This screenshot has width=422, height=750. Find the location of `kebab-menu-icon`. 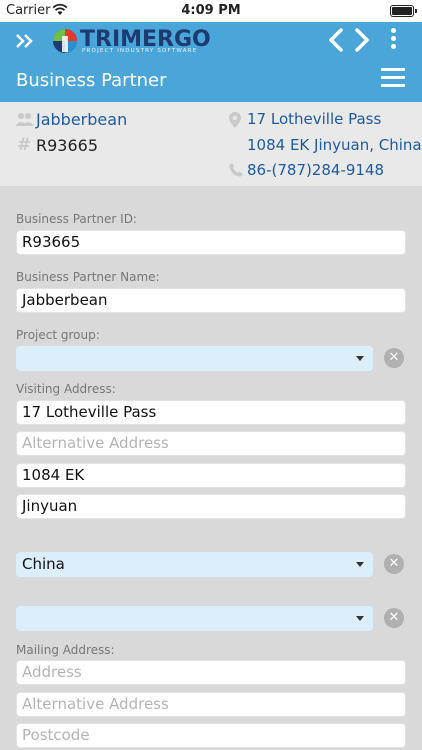

kebab-menu-icon is located at coordinates (393, 40).